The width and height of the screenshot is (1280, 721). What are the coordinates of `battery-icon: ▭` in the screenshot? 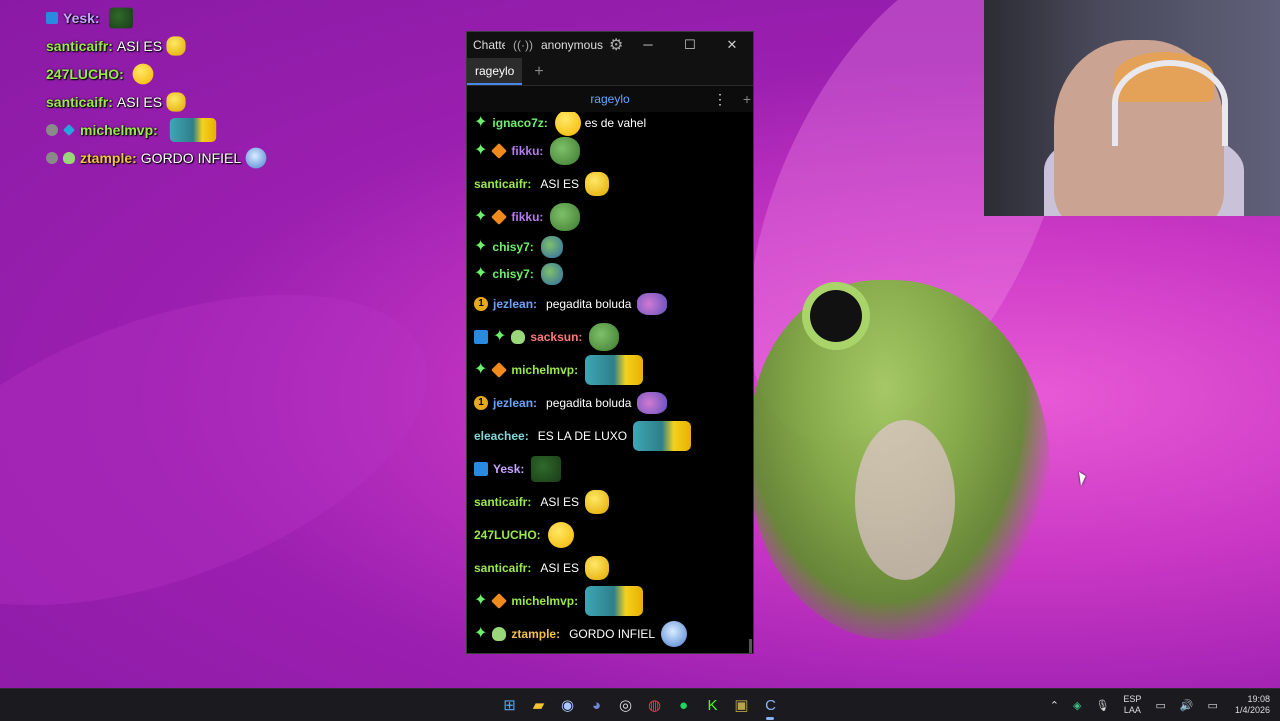 It's located at (1213, 705).